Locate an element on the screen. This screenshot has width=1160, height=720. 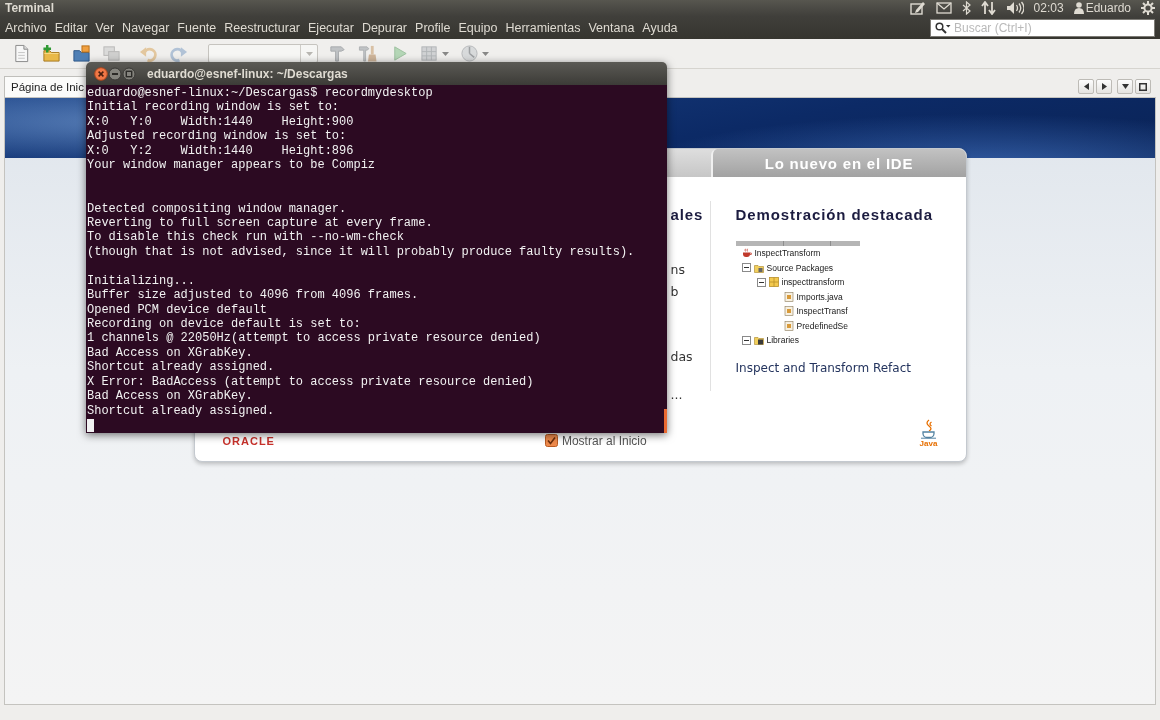
document-icon is located at coordinates (21, 53).